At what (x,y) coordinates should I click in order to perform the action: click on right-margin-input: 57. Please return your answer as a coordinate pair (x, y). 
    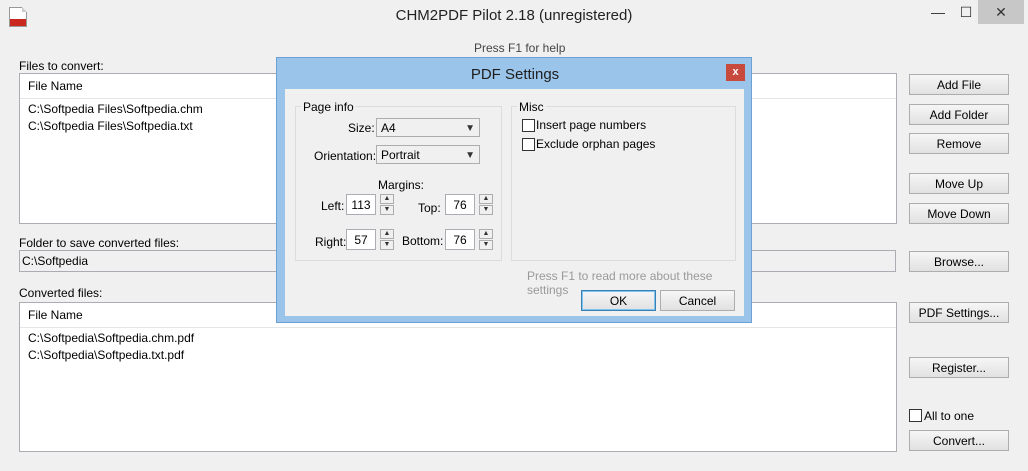
    Looking at the image, I should click on (361, 239).